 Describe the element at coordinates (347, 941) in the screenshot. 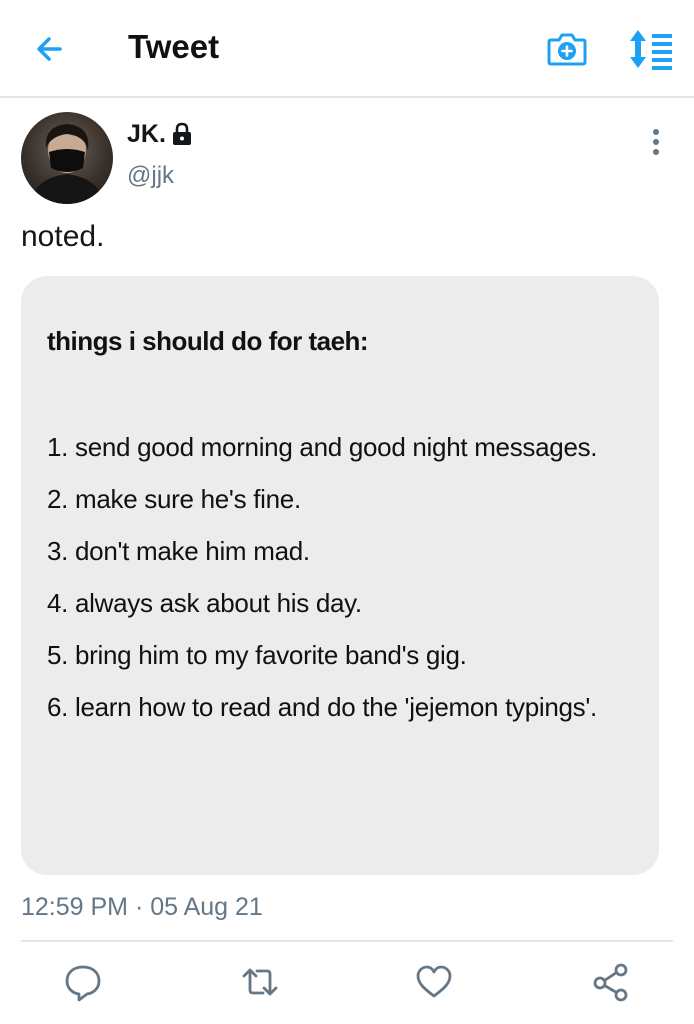

I see `divider` at that location.